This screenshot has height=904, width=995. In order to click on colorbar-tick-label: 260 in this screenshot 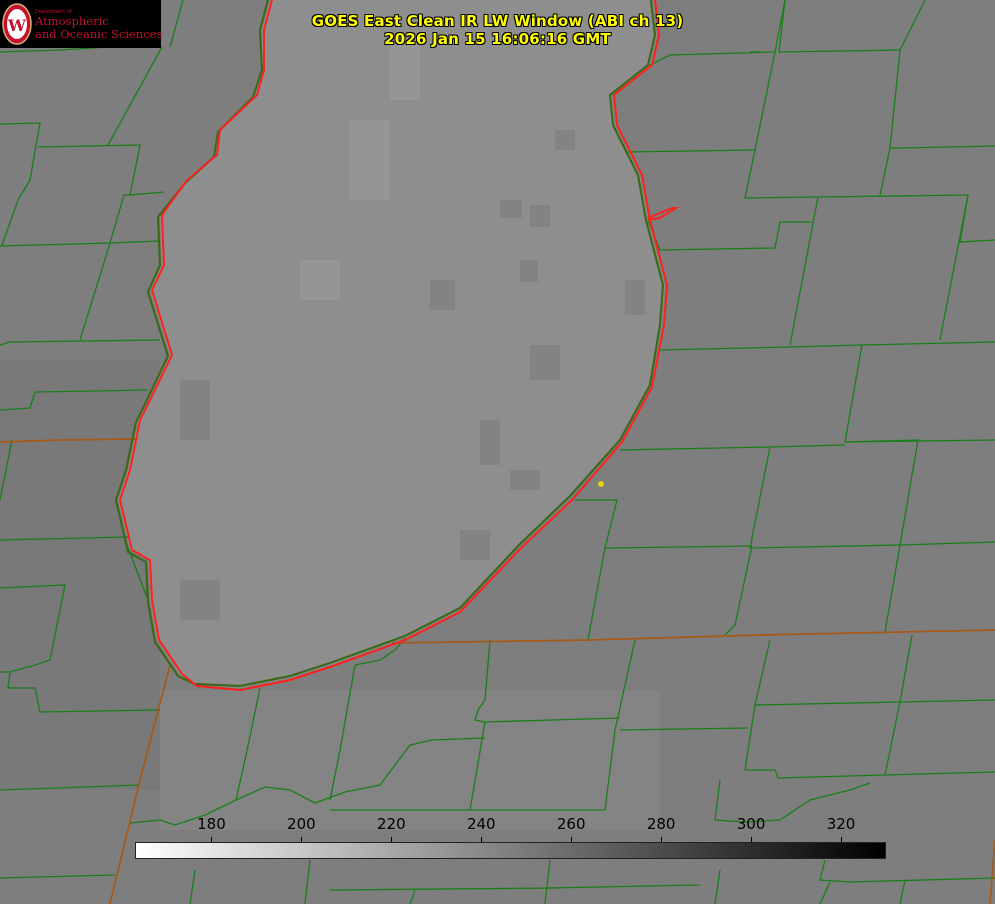, I will do `click(571, 824)`.